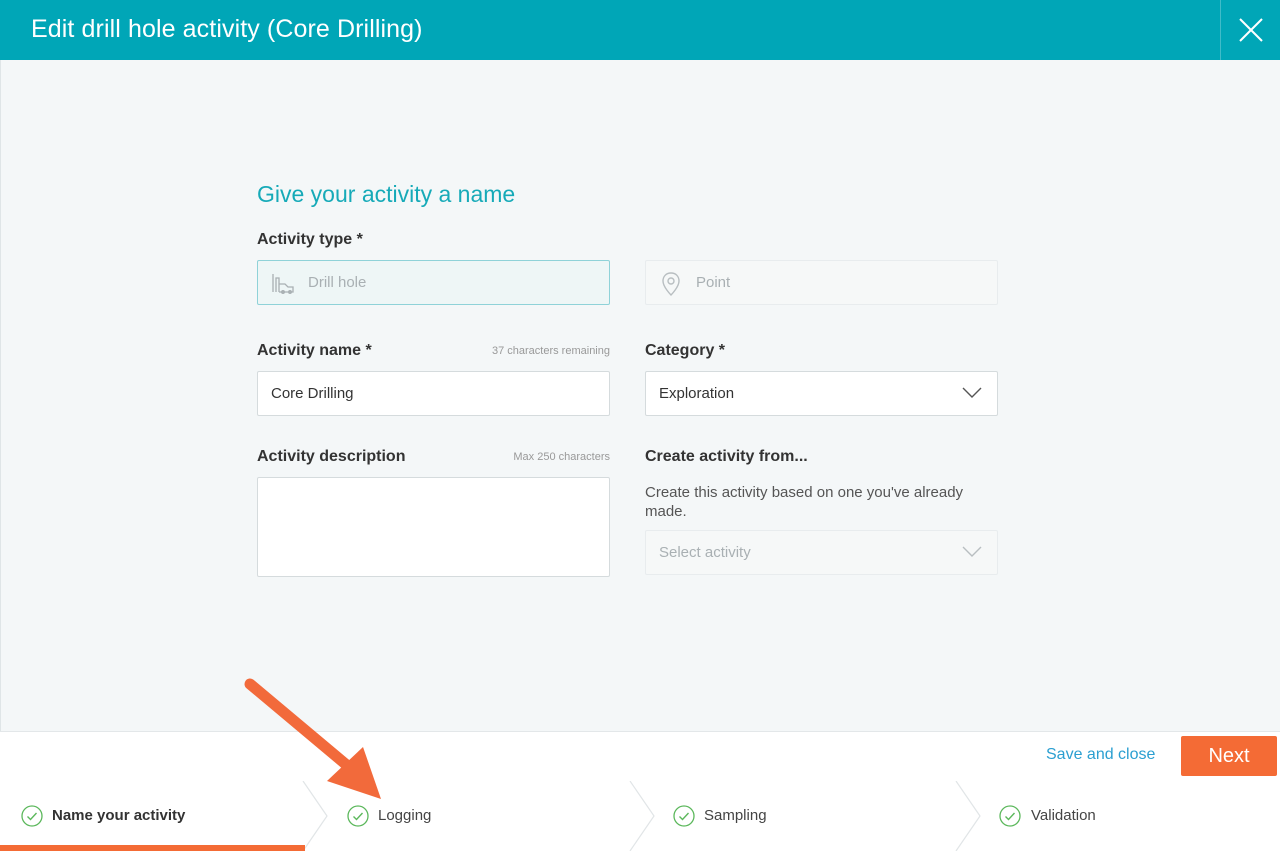 The height and width of the screenshot is (851, 1280). What do you see at coordinates (640, 30) in the screenshot?
I see `modal-header: Edit drill hole activity (Core Drilling)` at bounding box center [640, 30].